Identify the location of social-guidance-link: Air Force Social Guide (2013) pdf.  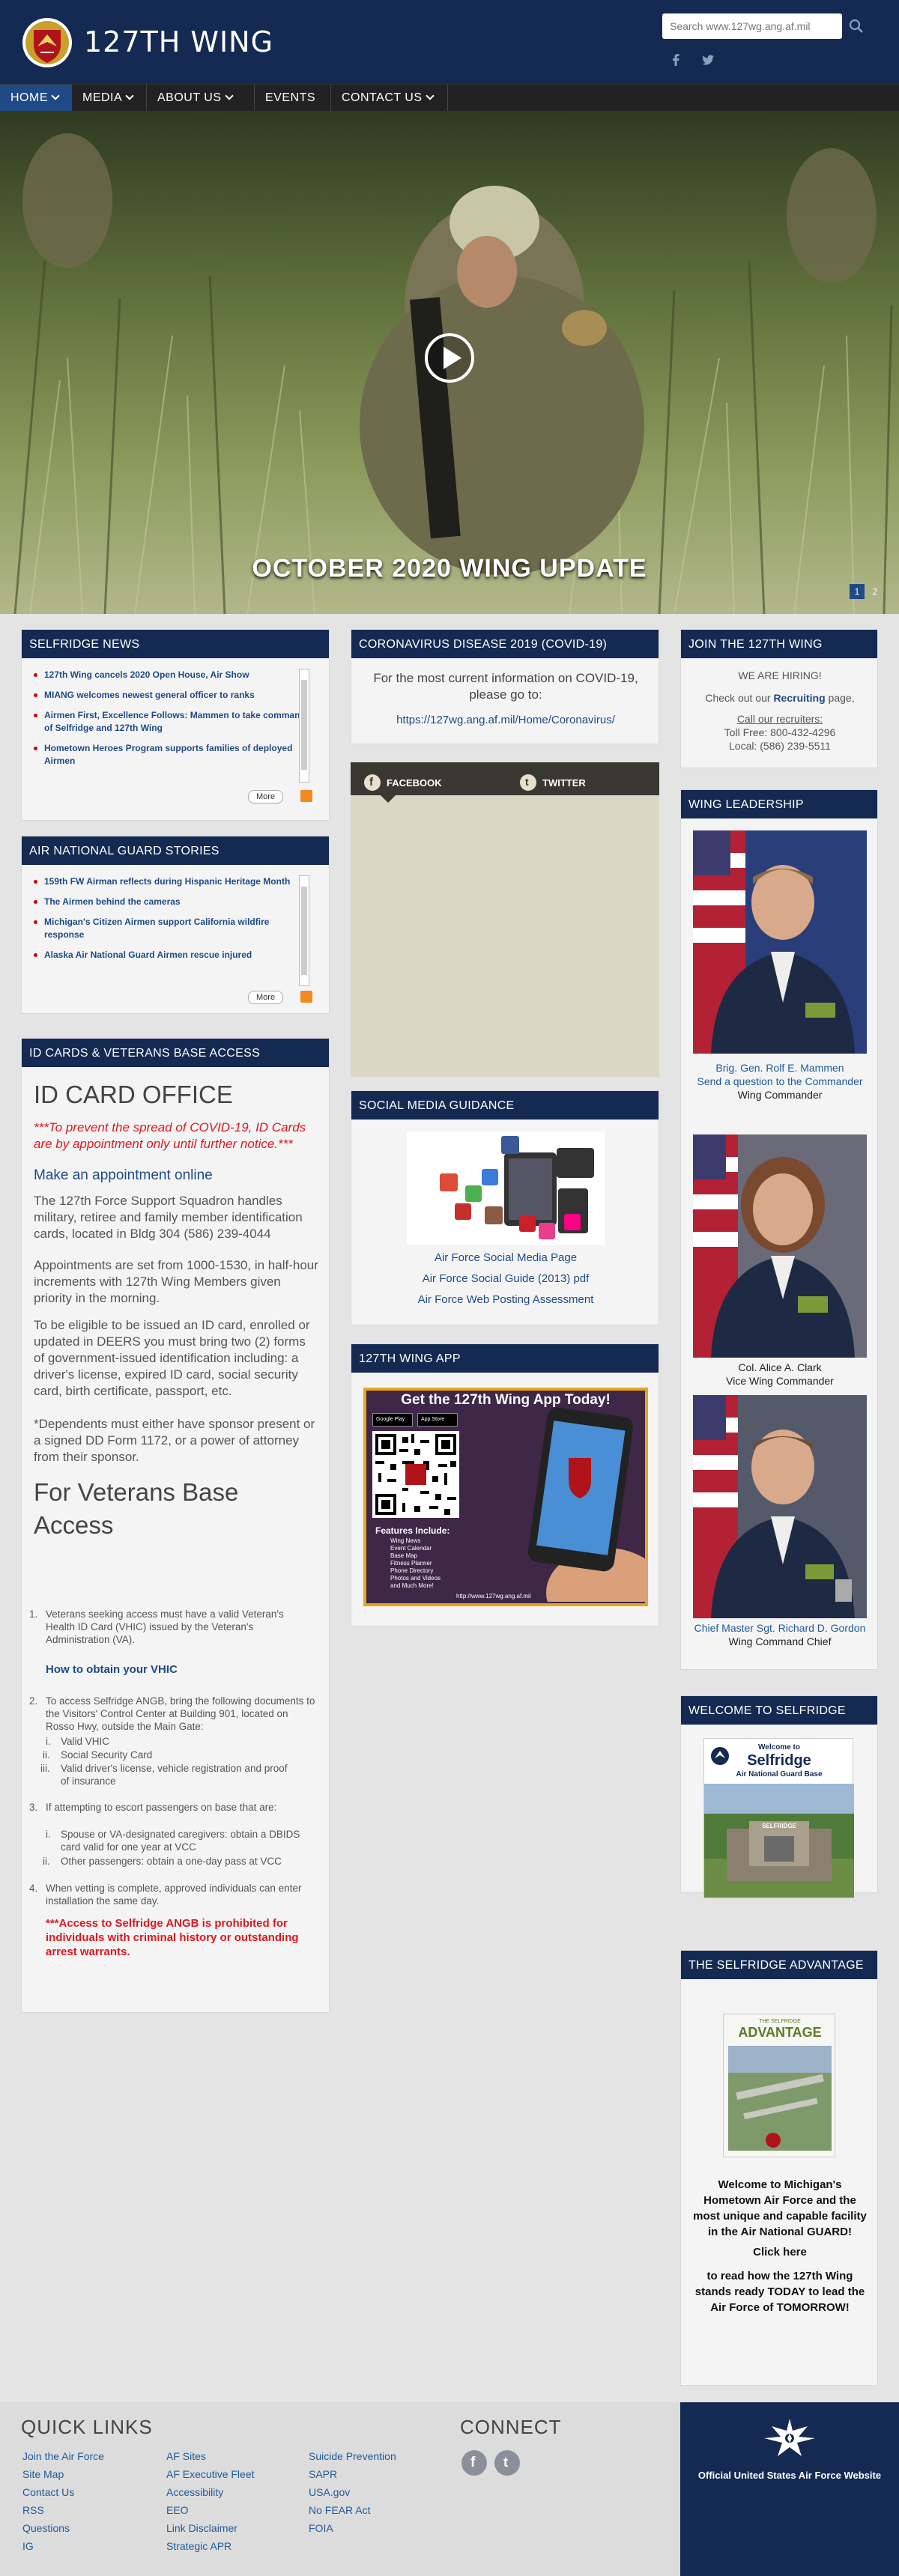
(505, 1278).